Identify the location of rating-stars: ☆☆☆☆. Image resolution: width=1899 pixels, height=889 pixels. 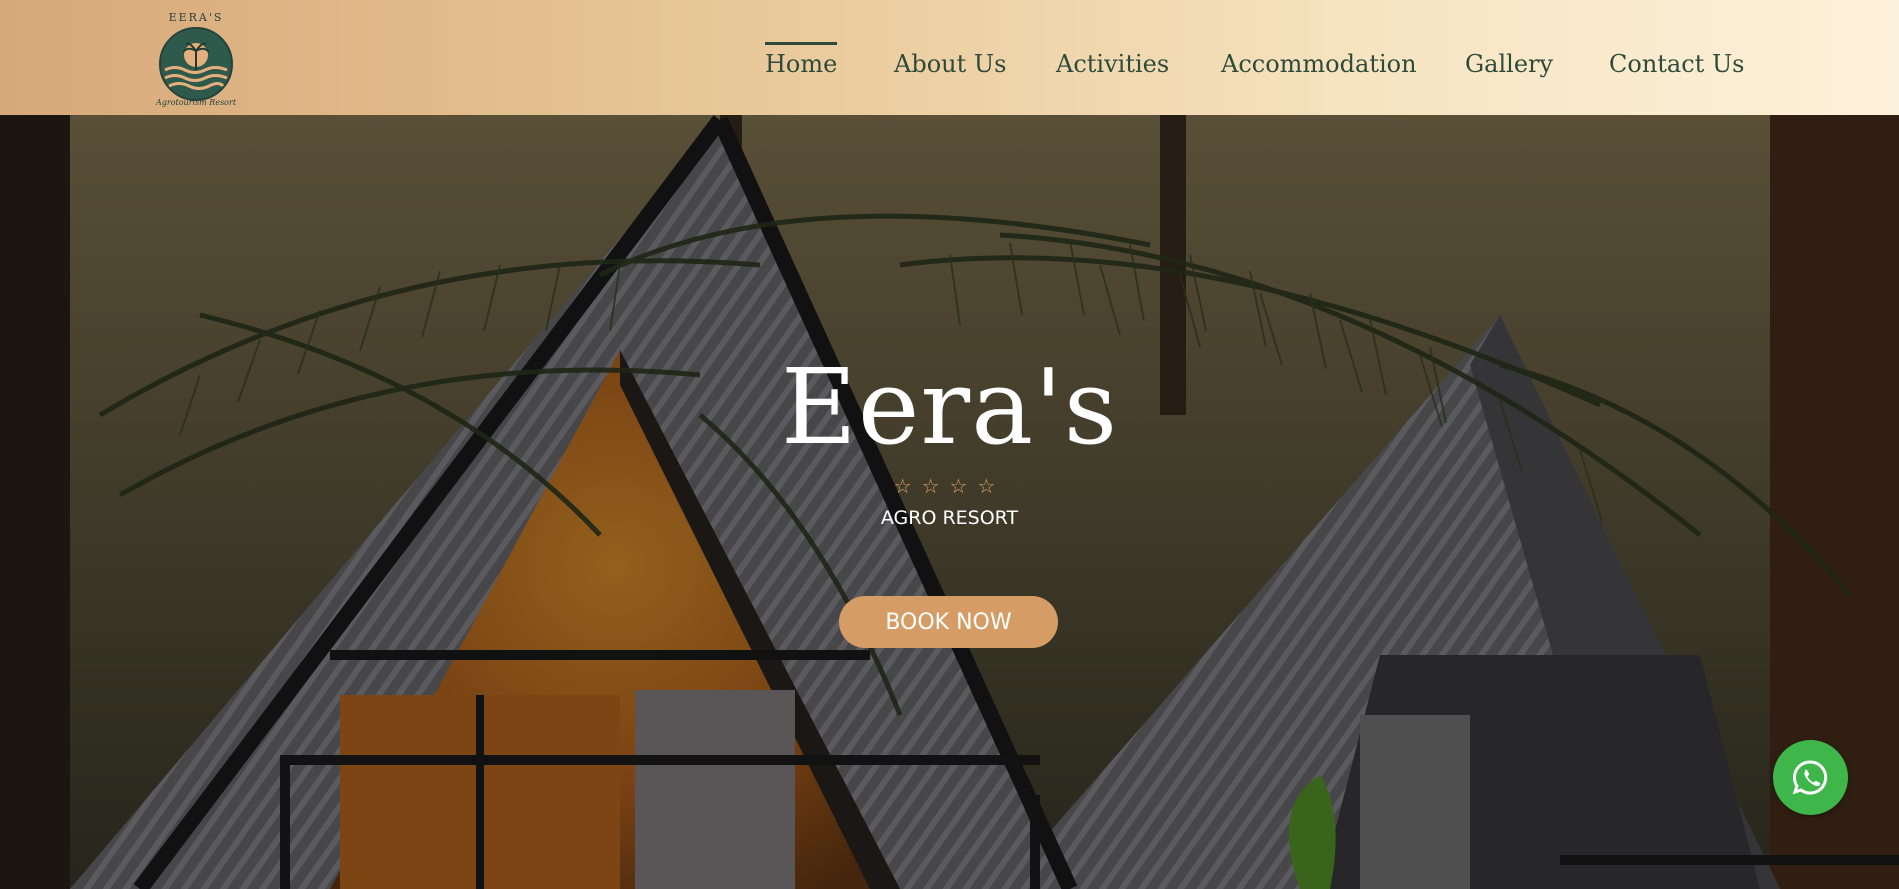
(949, 486).